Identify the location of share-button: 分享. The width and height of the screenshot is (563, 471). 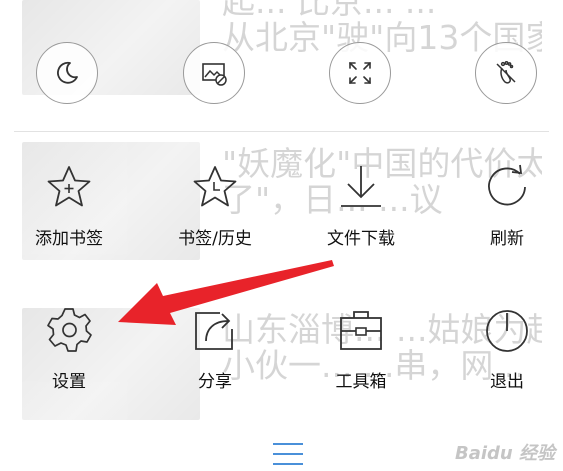
(215, 358).